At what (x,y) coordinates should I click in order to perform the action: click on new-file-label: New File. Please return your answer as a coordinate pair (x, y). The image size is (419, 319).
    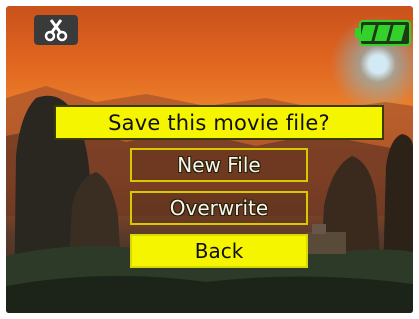
    Looking at the image, I should click on (219, 165).